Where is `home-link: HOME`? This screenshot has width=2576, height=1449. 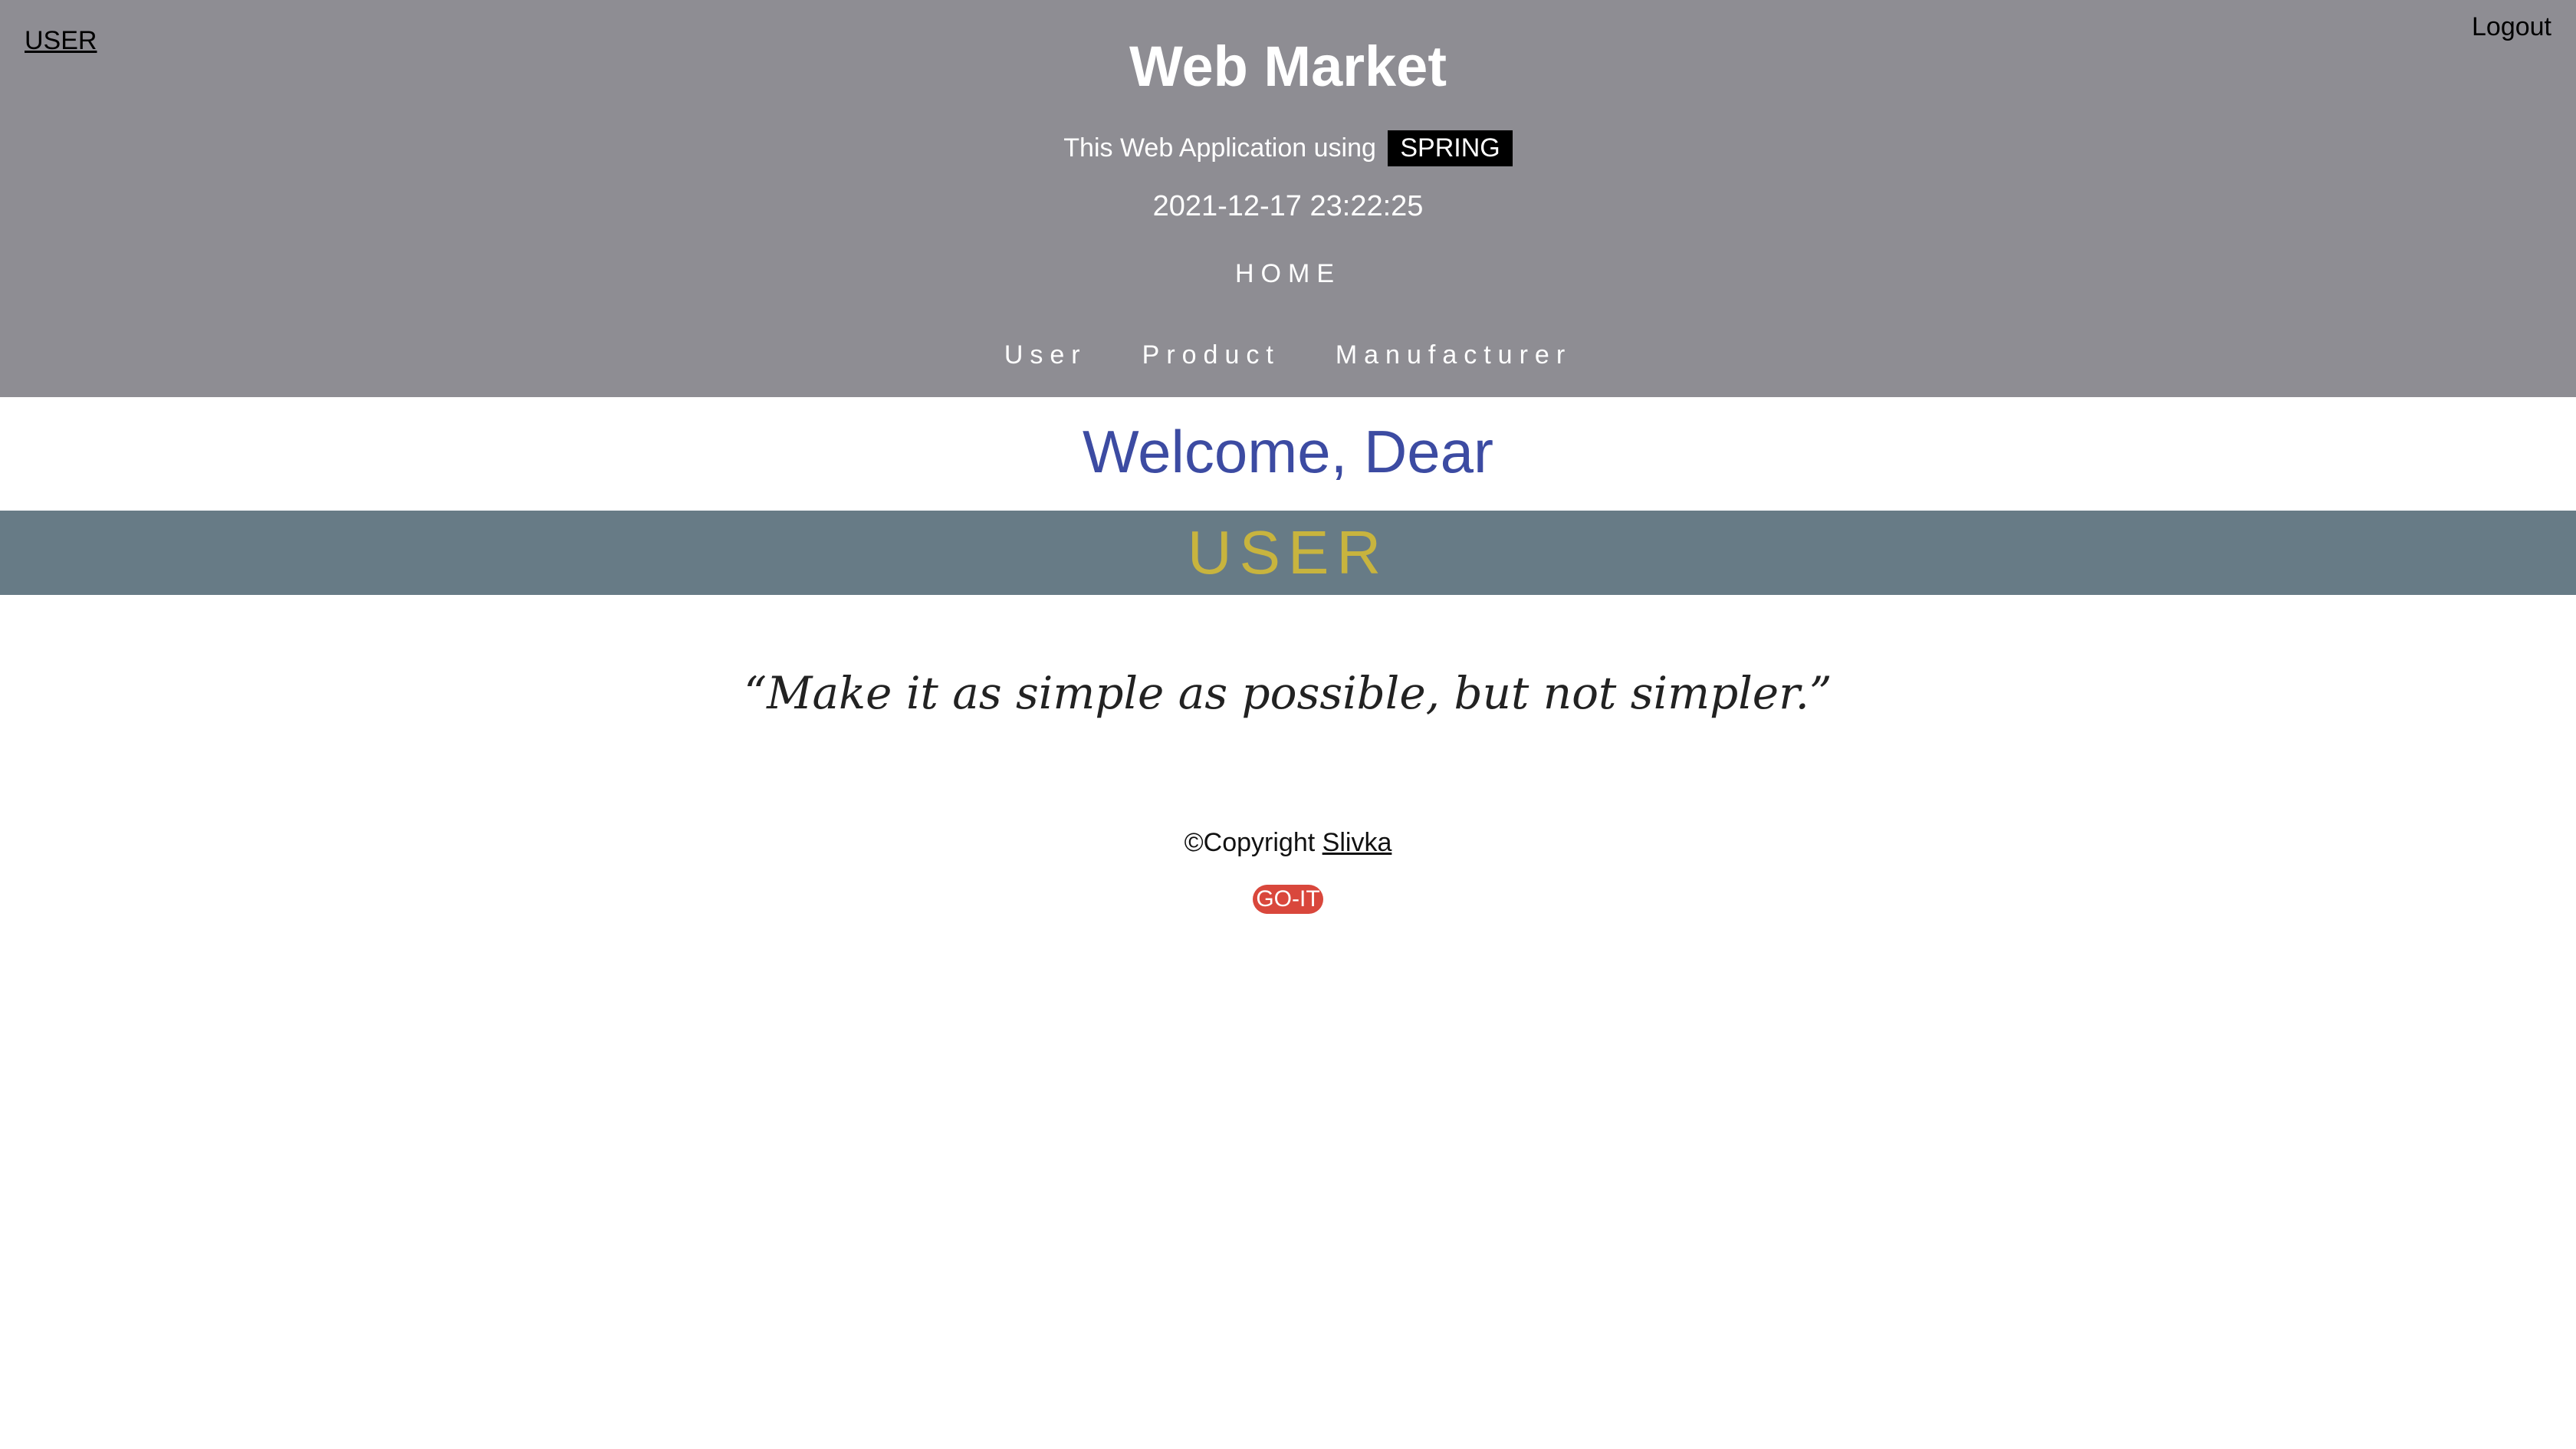 home-link: HOME is located at coordinates (1288, 274).